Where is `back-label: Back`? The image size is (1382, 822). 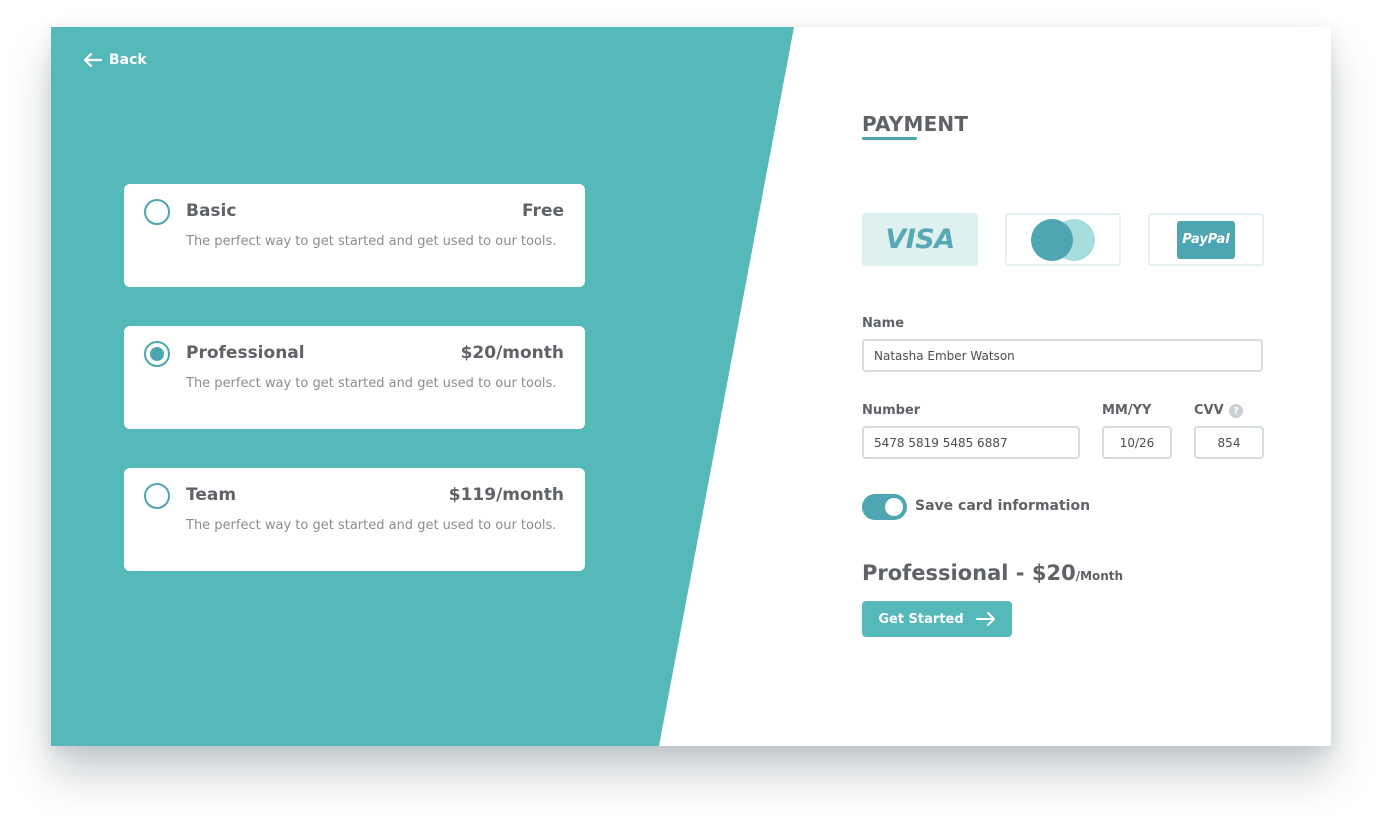 back-label: Back is located at coordinates (128, 60).